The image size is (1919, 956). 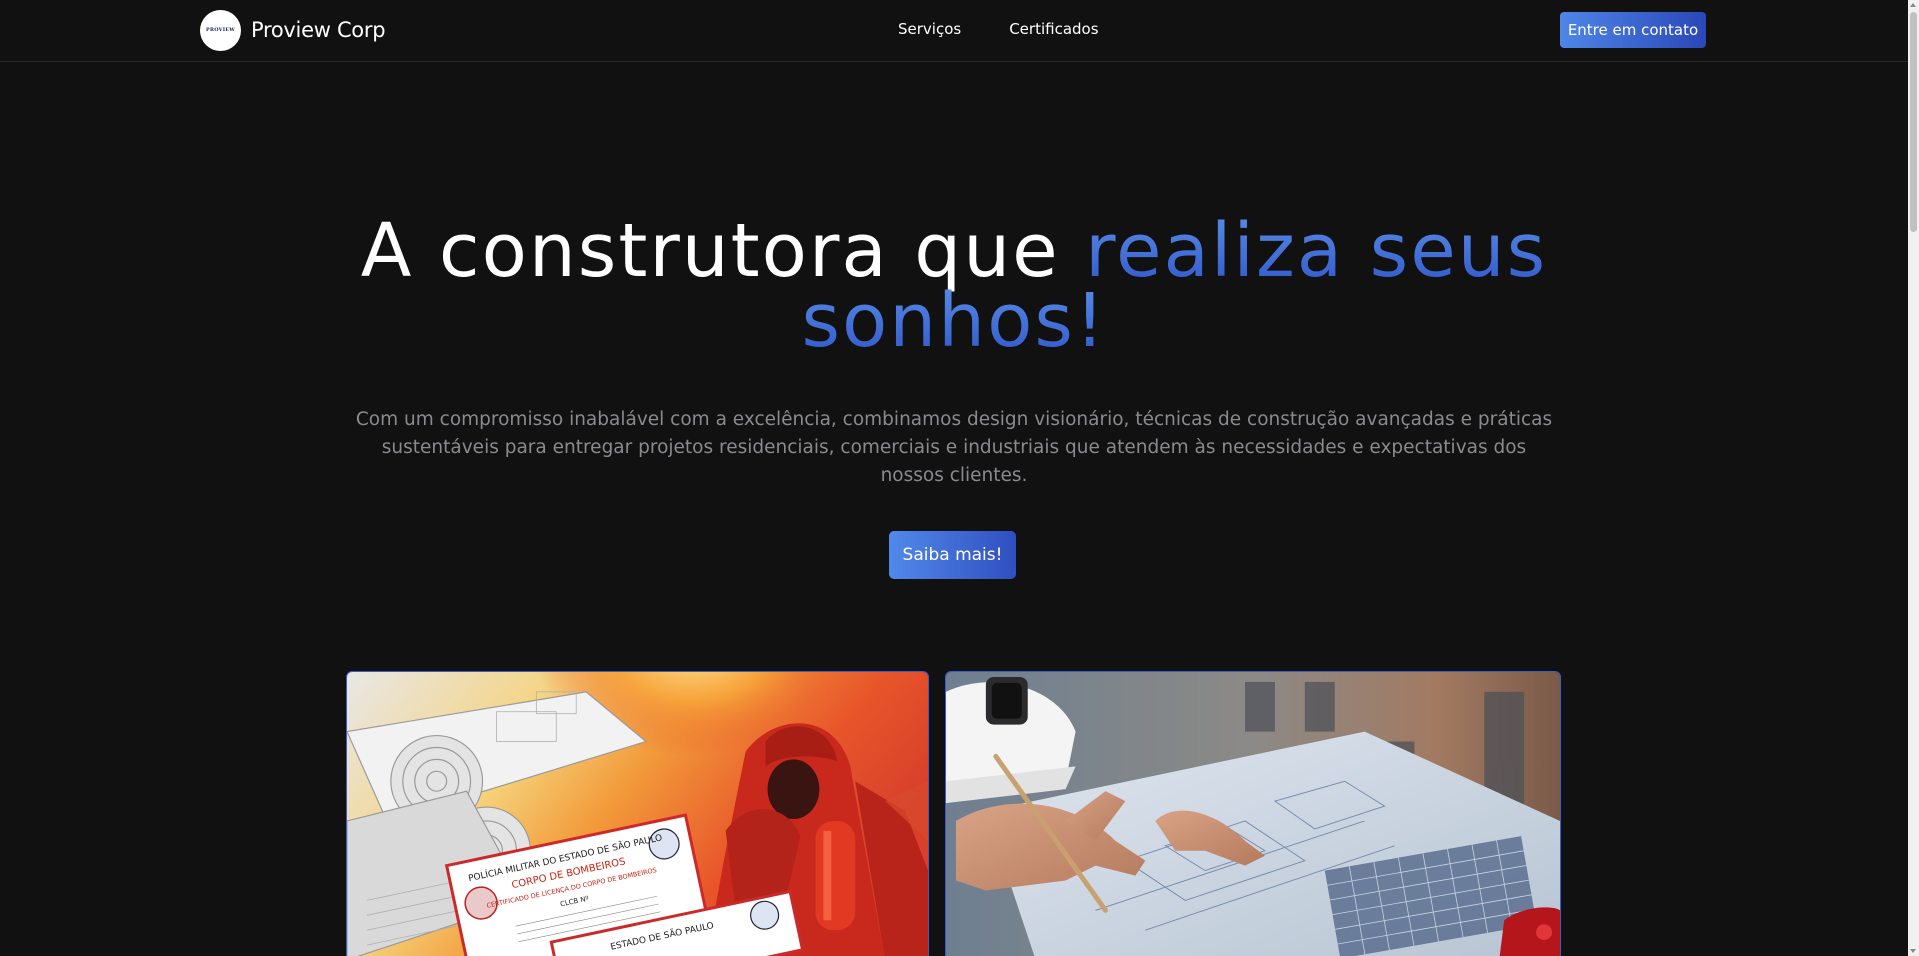 I want to click on hero-title-accent-2: sonhos!, so click(x=954, y=321).